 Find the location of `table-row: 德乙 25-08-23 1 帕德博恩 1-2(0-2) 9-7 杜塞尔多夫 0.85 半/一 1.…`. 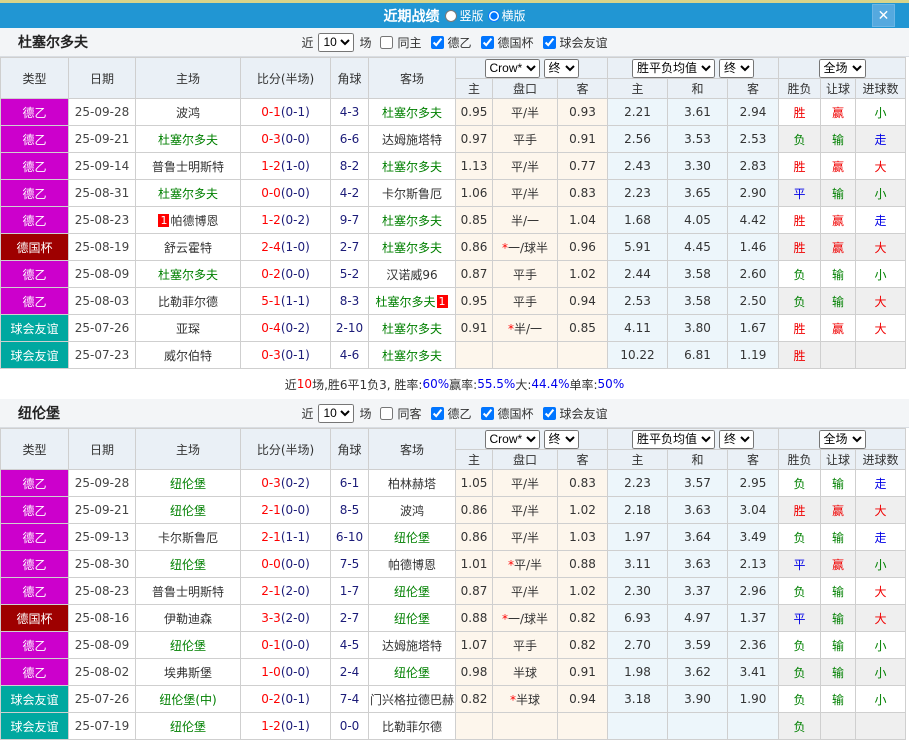

table-row: 德乙 25-08-23 1 帕德博恩 1-2(0-2) 9-7 杜塞尔多夫 0.85 半/一 1.… is located at coordinates (453, 220).